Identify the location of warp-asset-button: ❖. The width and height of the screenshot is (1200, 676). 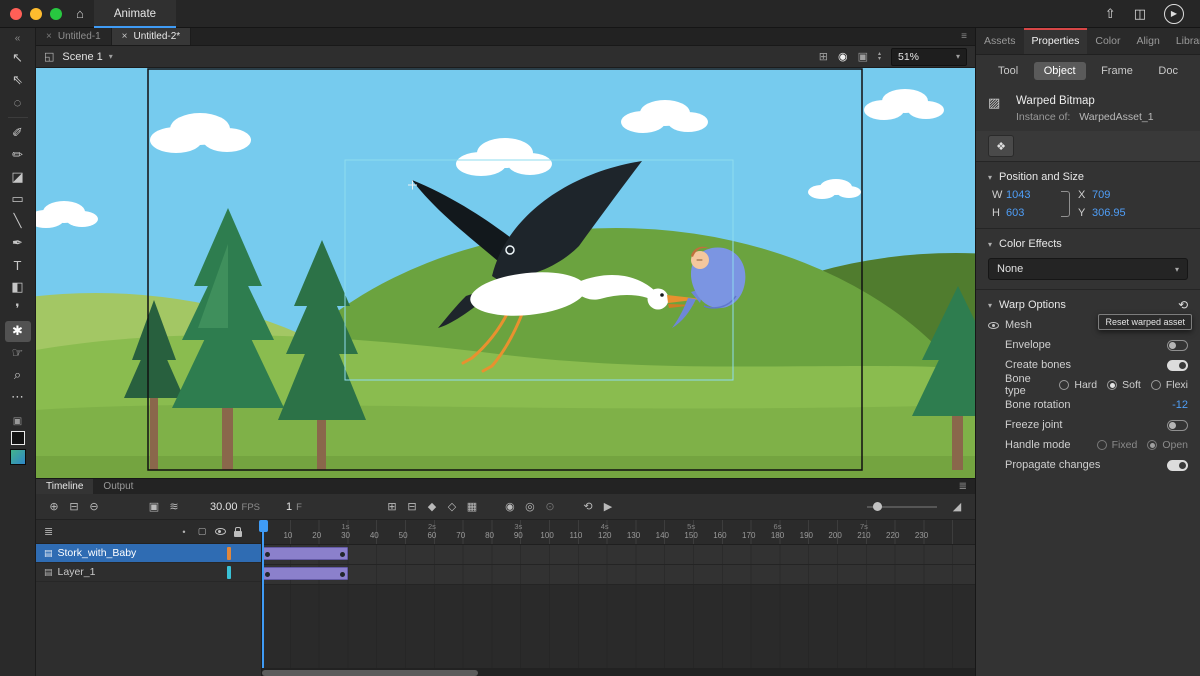
(1001, 146).